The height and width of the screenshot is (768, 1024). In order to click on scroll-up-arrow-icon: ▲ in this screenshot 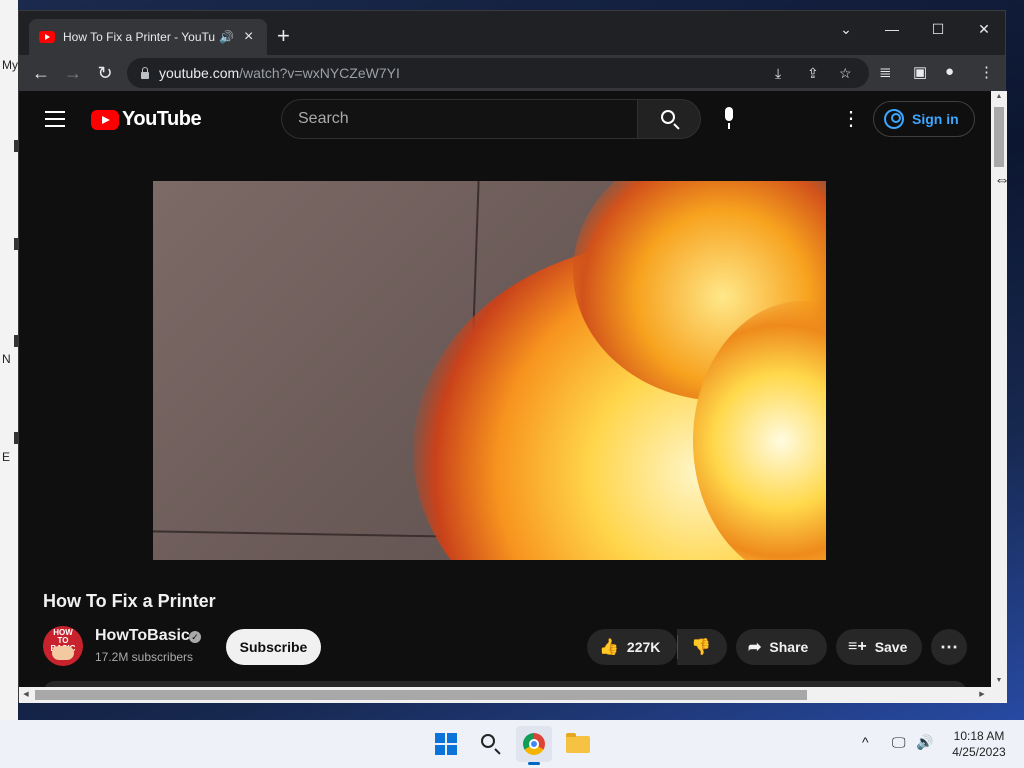, I will do `click(999, 97)`.